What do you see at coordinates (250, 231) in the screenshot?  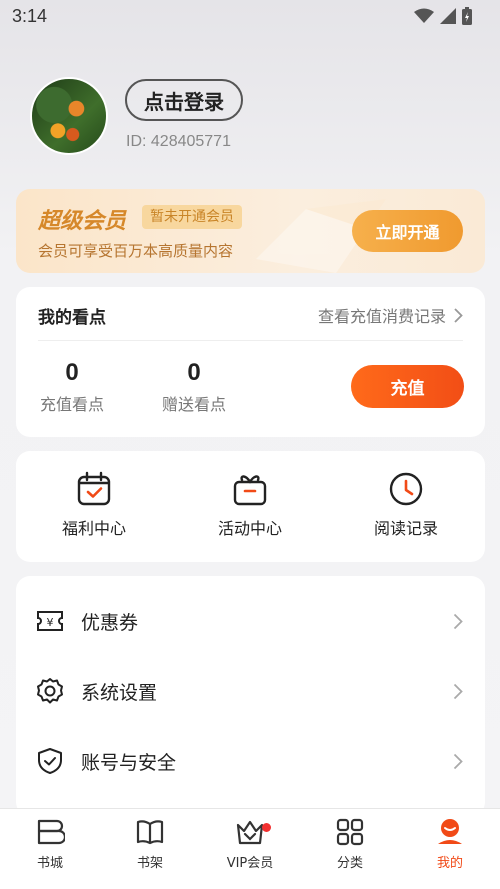 I see `vip-banner: 超级会员 暂未开通会员 会员可享受百万本高质量内容 立即开通` at bounding box center [250, 231].